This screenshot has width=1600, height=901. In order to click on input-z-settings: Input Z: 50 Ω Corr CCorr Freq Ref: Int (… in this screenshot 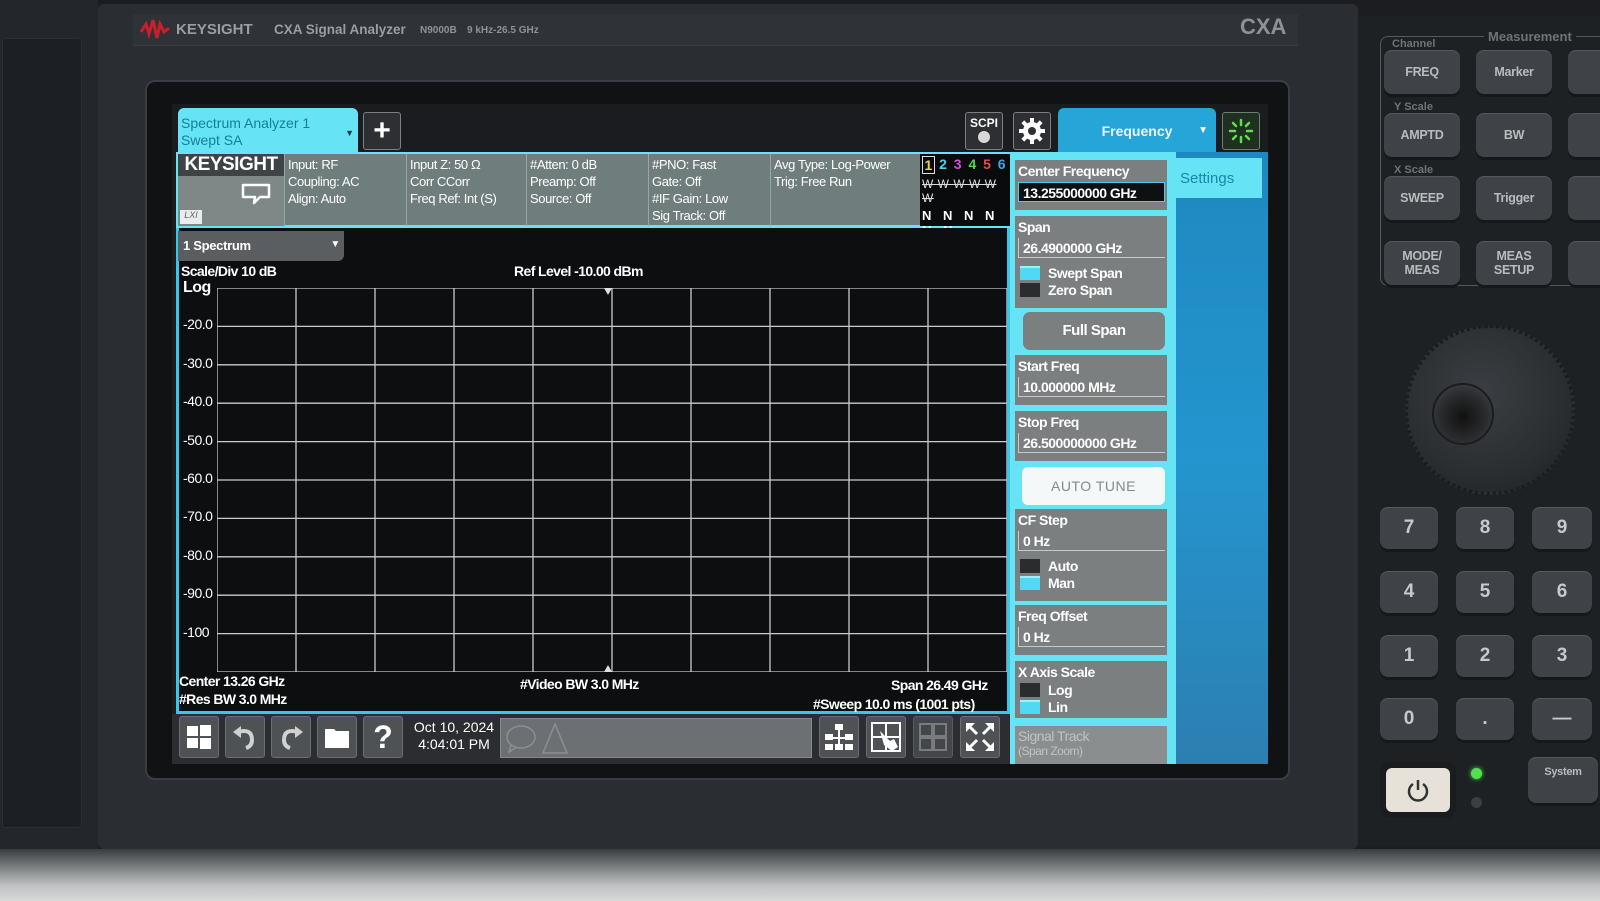, I will do `click(466, 190)`.